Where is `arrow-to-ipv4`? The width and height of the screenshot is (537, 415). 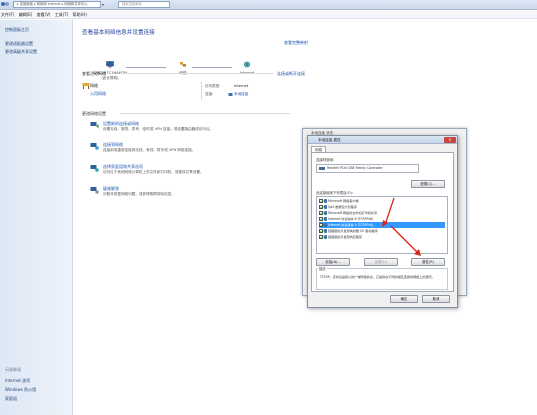
arrow-to-ipv4 is located at coordinates (389, 211).